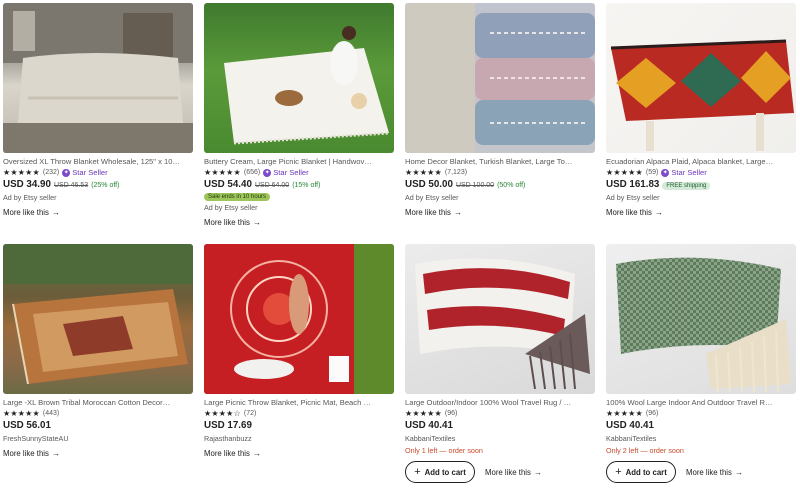  I want to click on review-count: (7,123), so click(456, 172).